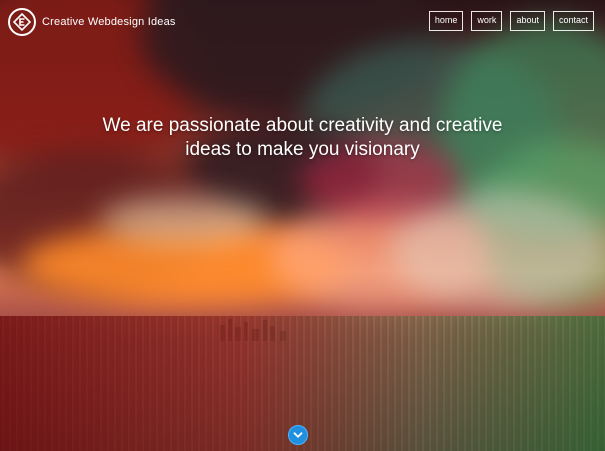  Describe the element at coordinates (527, 21) in the screenshot. I see `nav-item-about: about` at that location.